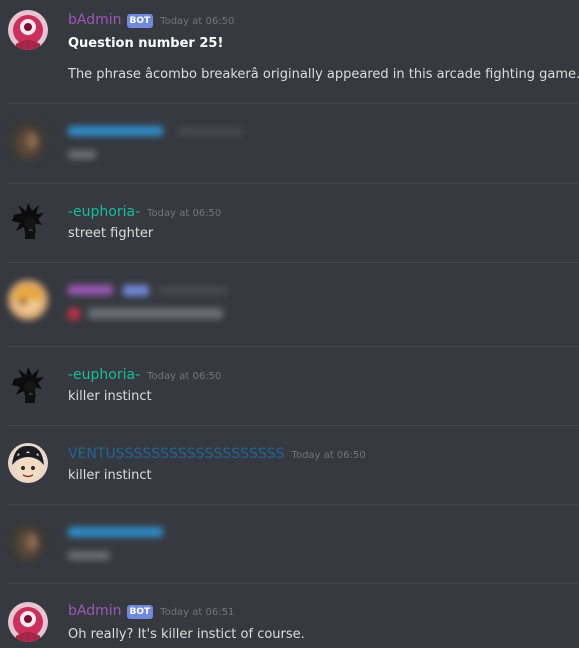 Image resolution: width=579 pixels, height=648 pixels. I want to click on ventus-avatar-icon, so click(28, 463).